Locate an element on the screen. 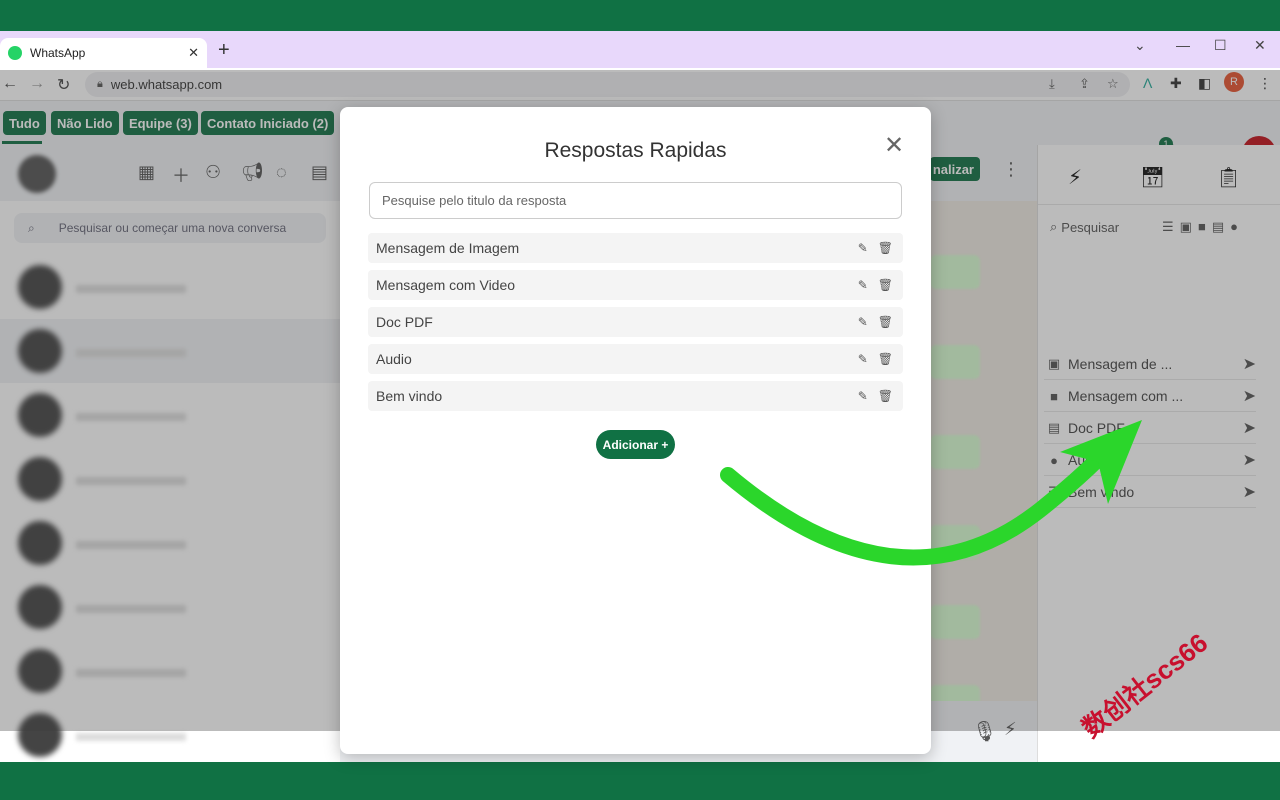 Image resolution: width=1280 pixels, height=800 pixels. quick-reply-label: Mensagem de Imagem is located at coordinates (448, 248).